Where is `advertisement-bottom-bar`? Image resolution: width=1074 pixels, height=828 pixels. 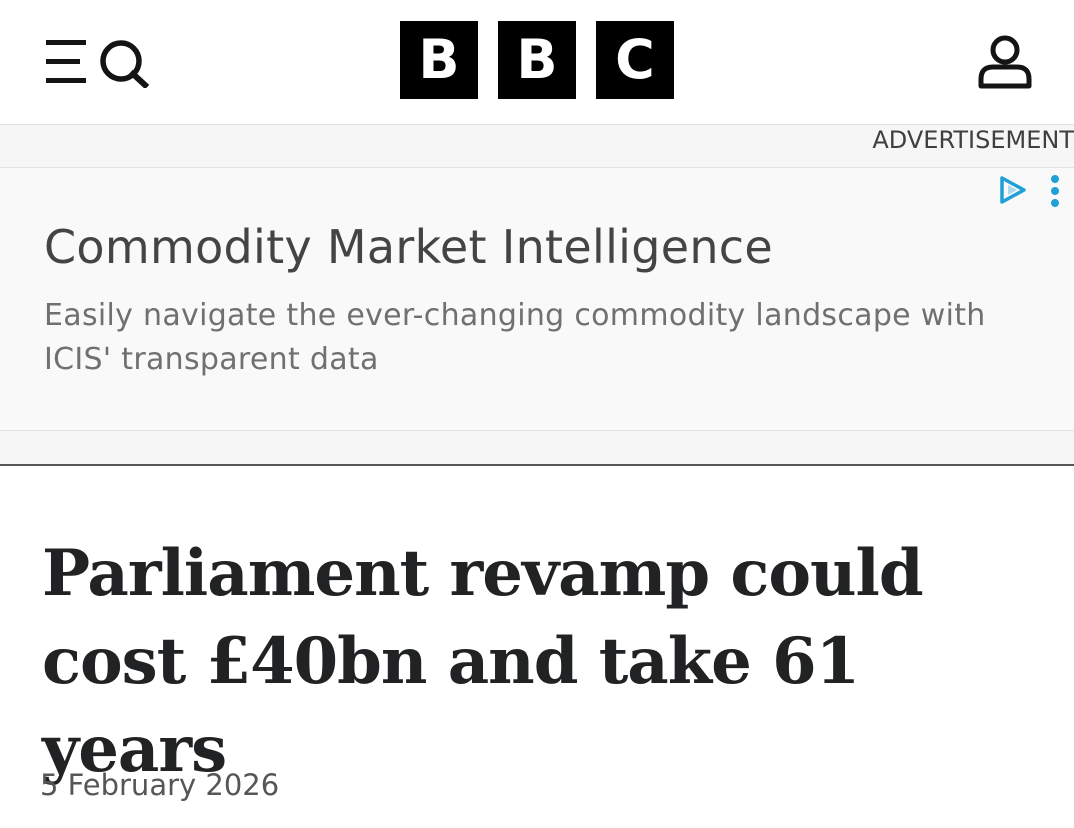 advertisement-bottom-bar is located at coordinates (537, 448).